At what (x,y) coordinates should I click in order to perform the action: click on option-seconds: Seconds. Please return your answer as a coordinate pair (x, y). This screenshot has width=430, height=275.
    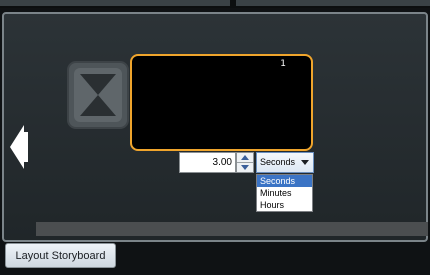
    Looking at the image, I should click on (284, 181).